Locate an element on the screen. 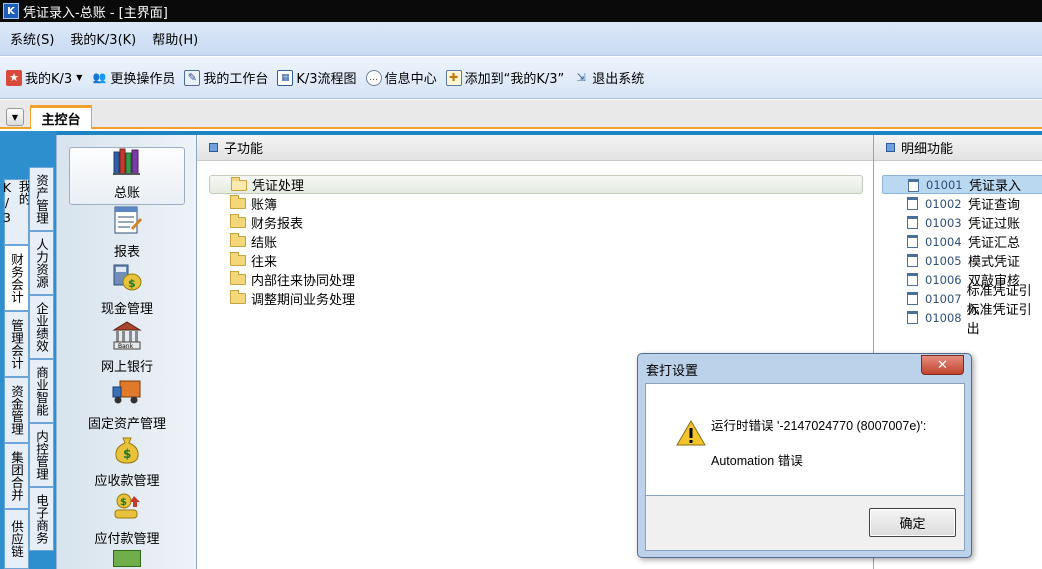  menu-system: 系统(S) is located at coordinates (32, 38).